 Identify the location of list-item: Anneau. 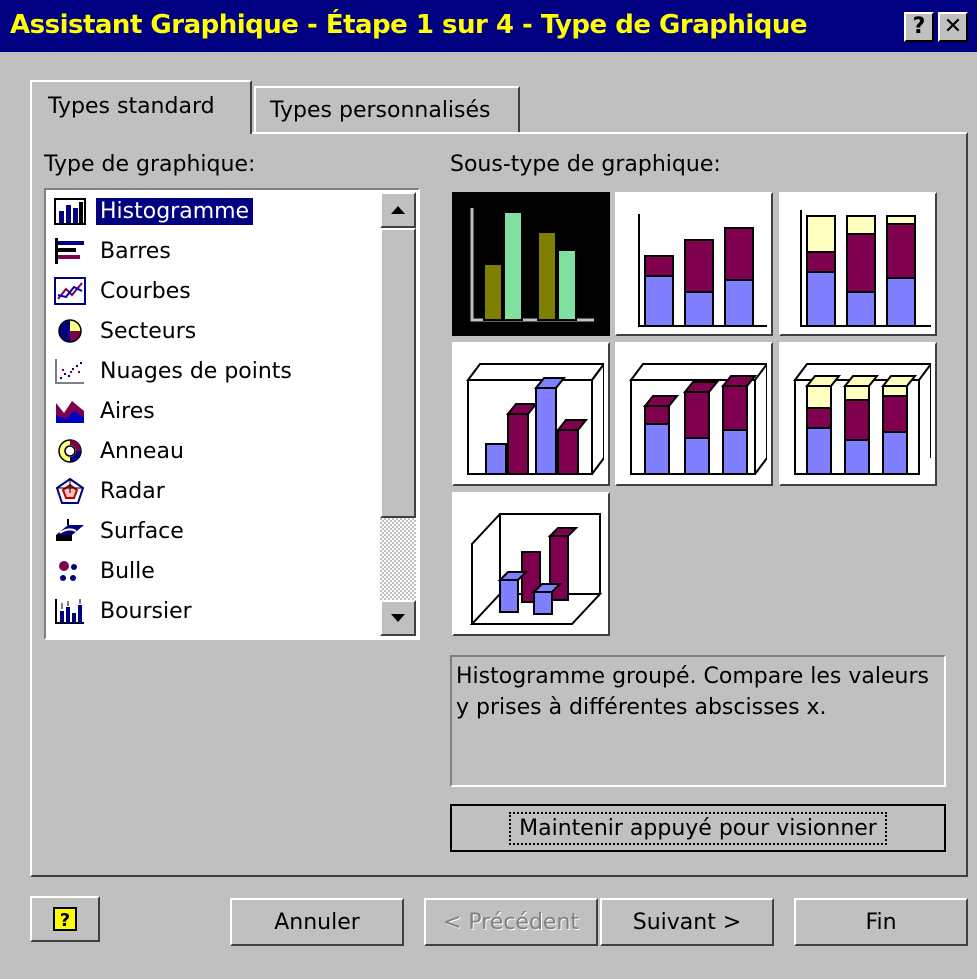
(217, 451).